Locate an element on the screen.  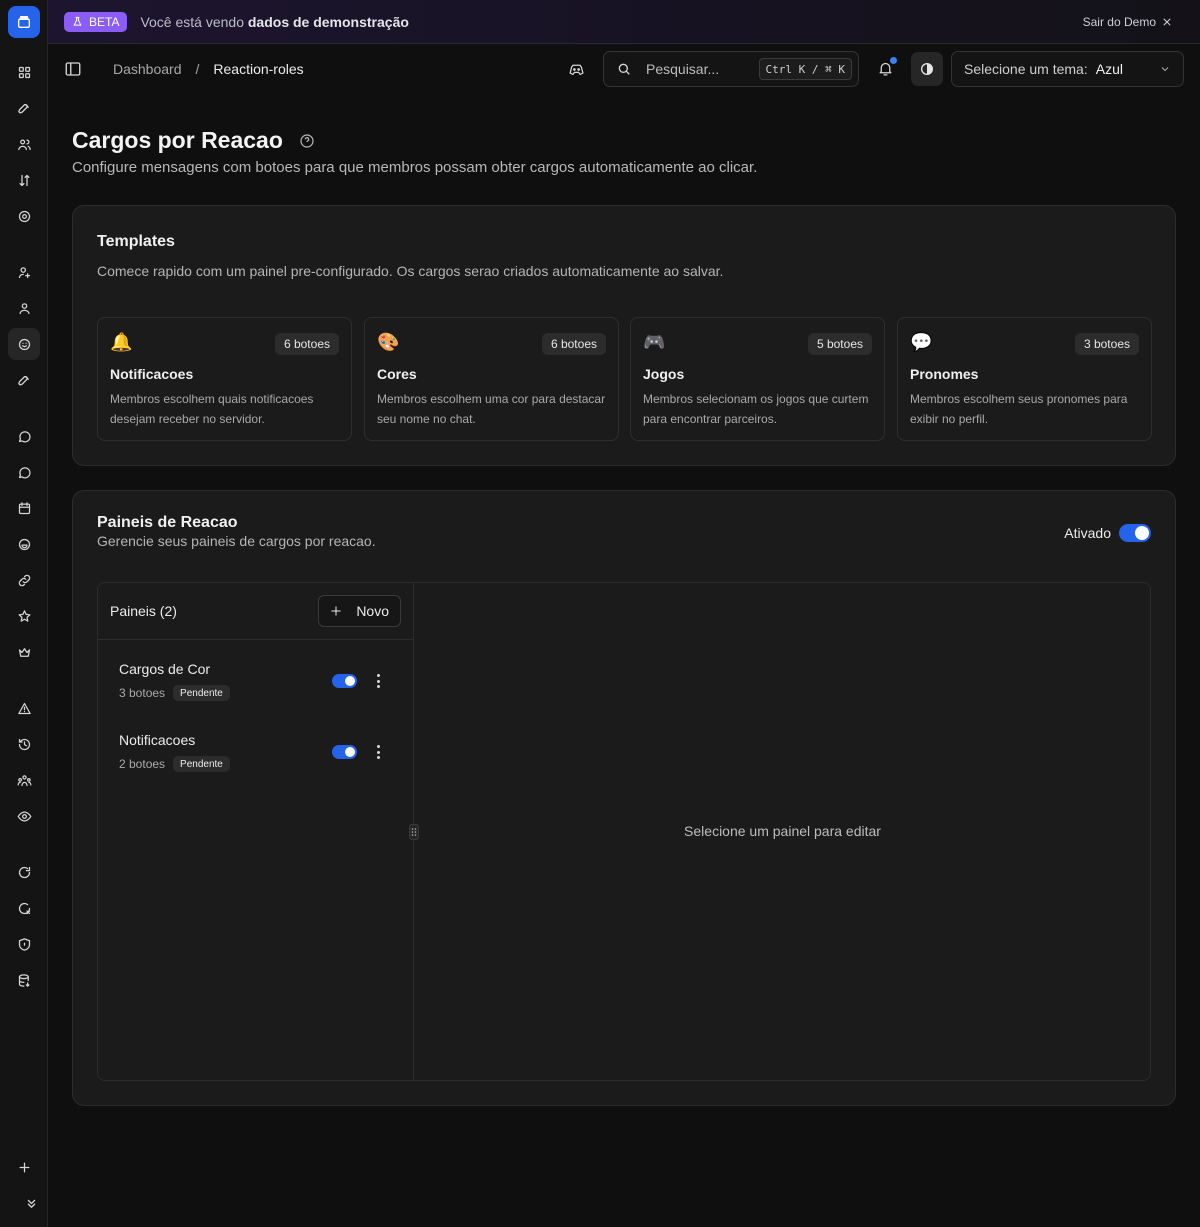
exit-demo-label: Sair do Demo is located at coordinates (1119, 21).